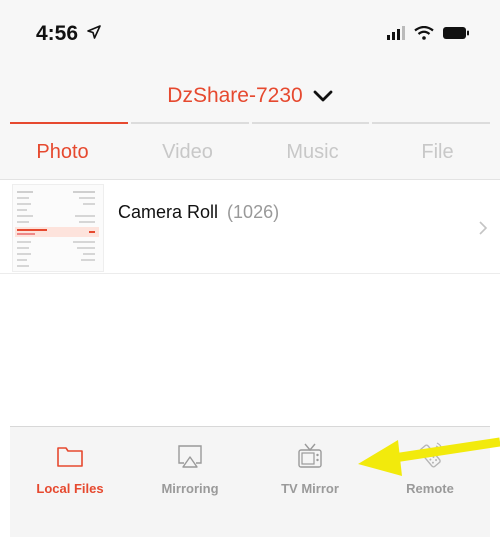 This screenshot has height=537, width=500. I want to click on tab-music: Music, so click(312, 152).